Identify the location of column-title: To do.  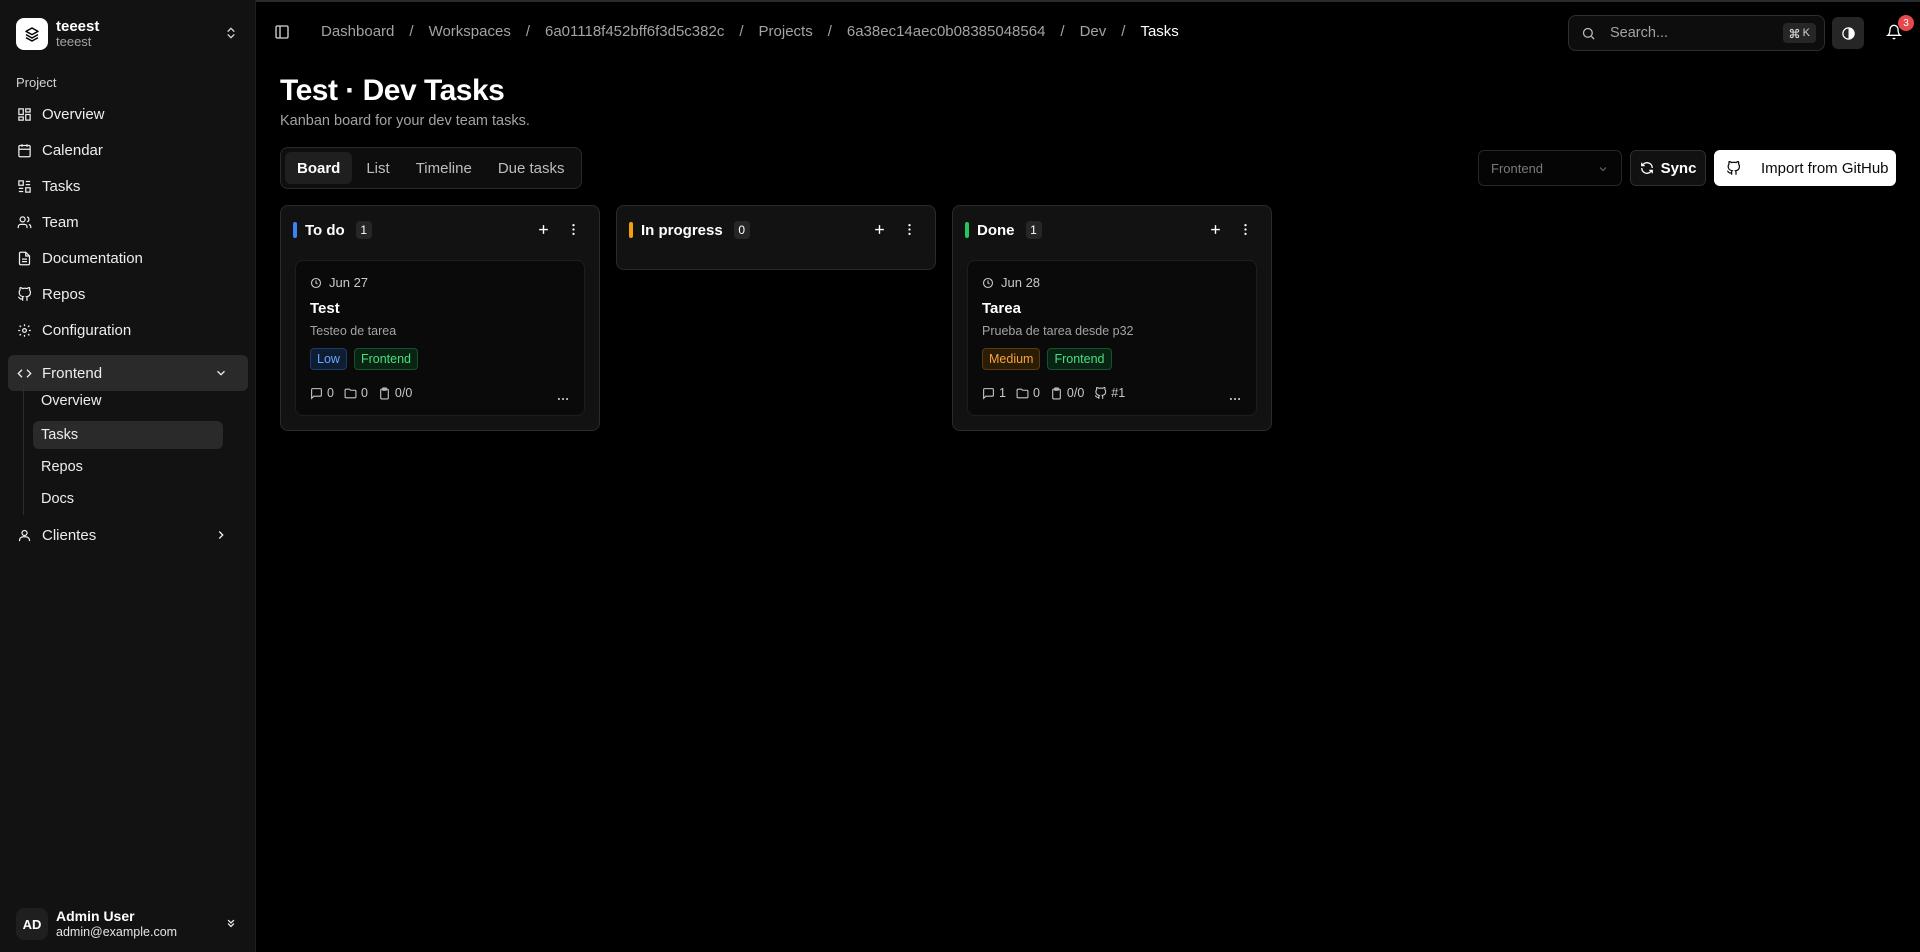
(325, 230).